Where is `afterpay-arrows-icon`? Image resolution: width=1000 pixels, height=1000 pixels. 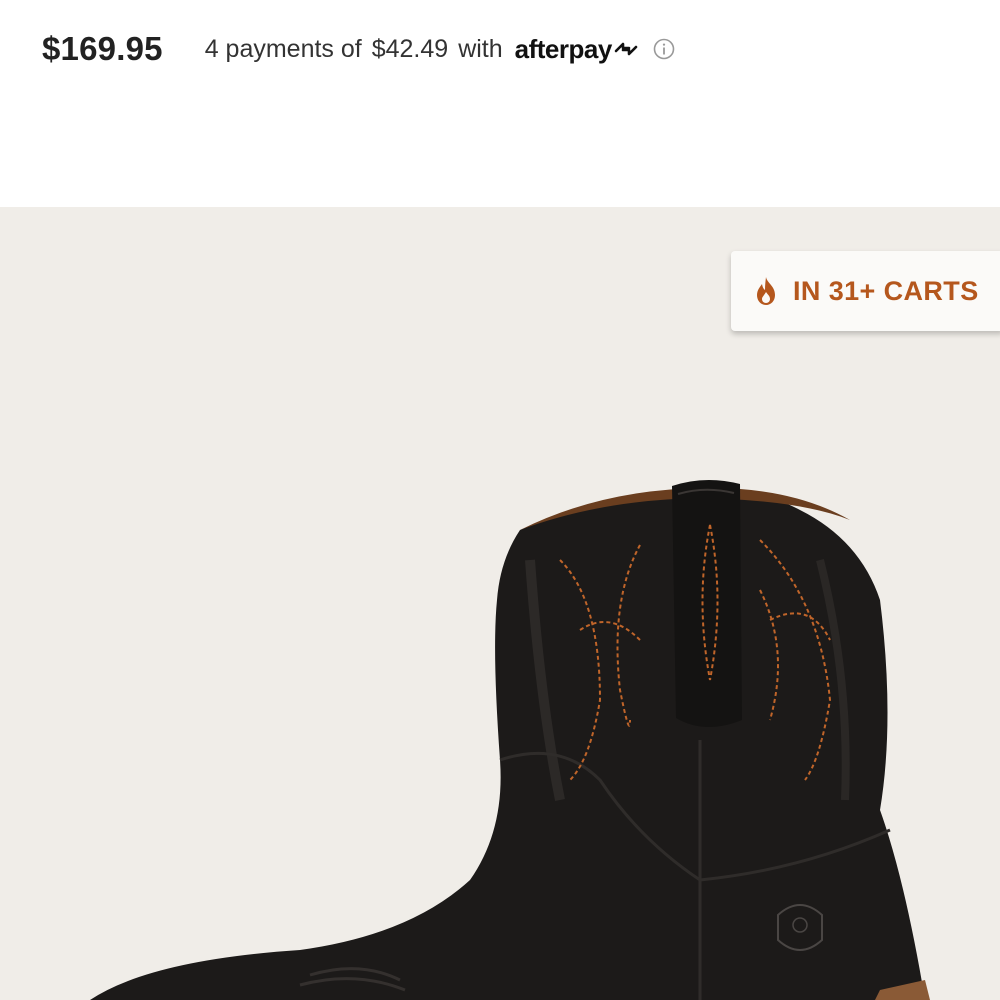 afterpay-arrows-icon is located at coordinates (626, 49).